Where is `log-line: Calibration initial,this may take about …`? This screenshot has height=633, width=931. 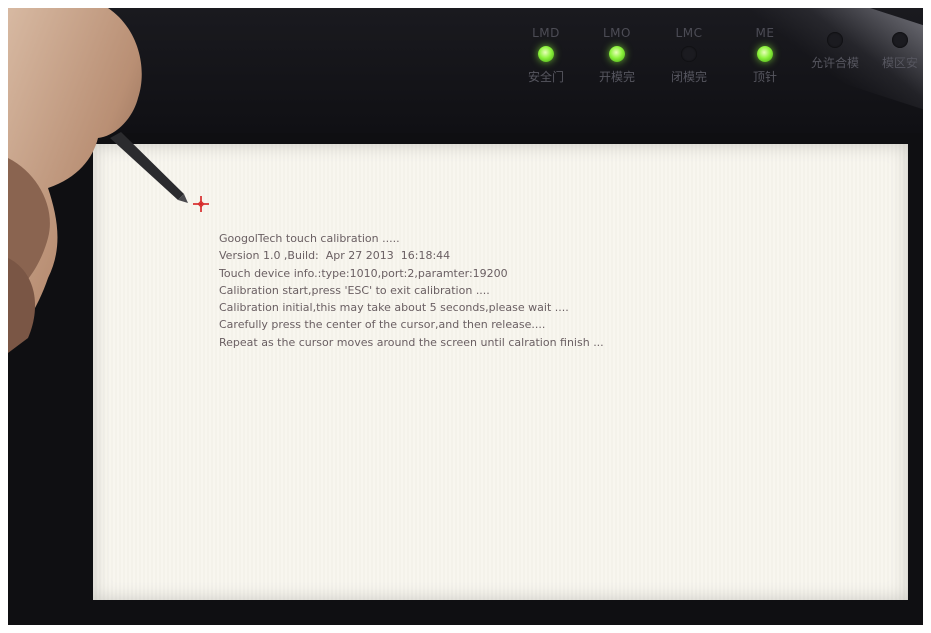
log-line: Calibration initial,this may take about … is located at coordinates (394, 308).